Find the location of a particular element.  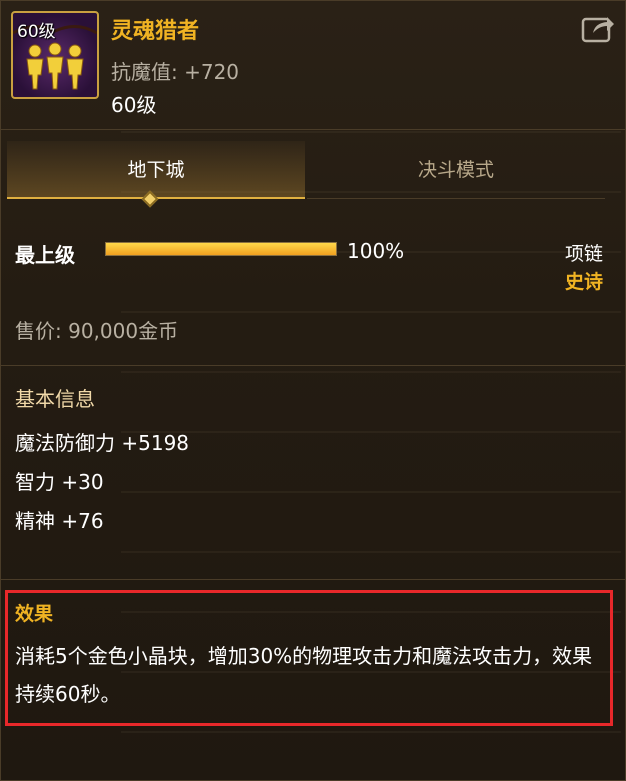

item-level: 60级 is located at coordinates (134, 105).